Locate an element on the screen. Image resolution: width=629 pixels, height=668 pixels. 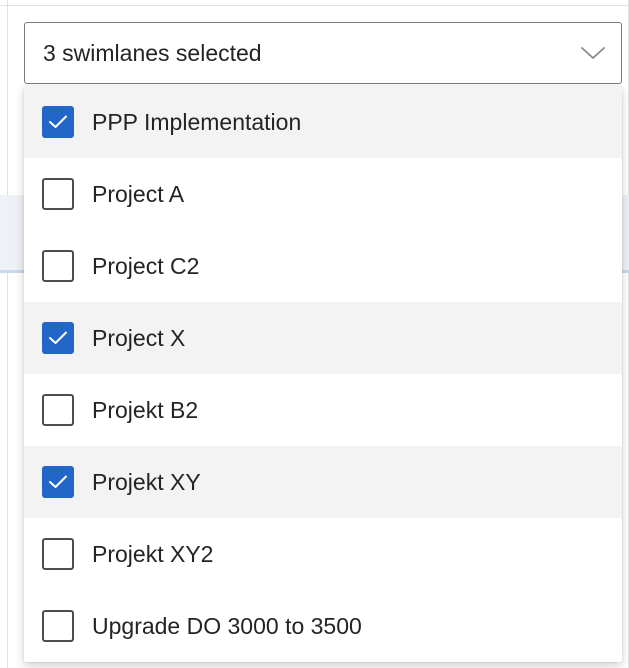
option-upgrade-do-3000-to-3500: Upgrade DO 3000 to 3500 is located at coordinates (323, 626).